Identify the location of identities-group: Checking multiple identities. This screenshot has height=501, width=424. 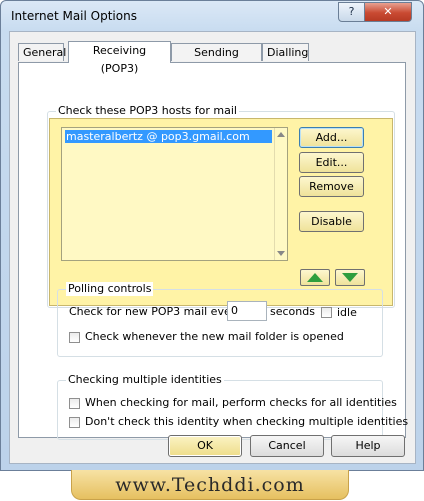
(220, 406).